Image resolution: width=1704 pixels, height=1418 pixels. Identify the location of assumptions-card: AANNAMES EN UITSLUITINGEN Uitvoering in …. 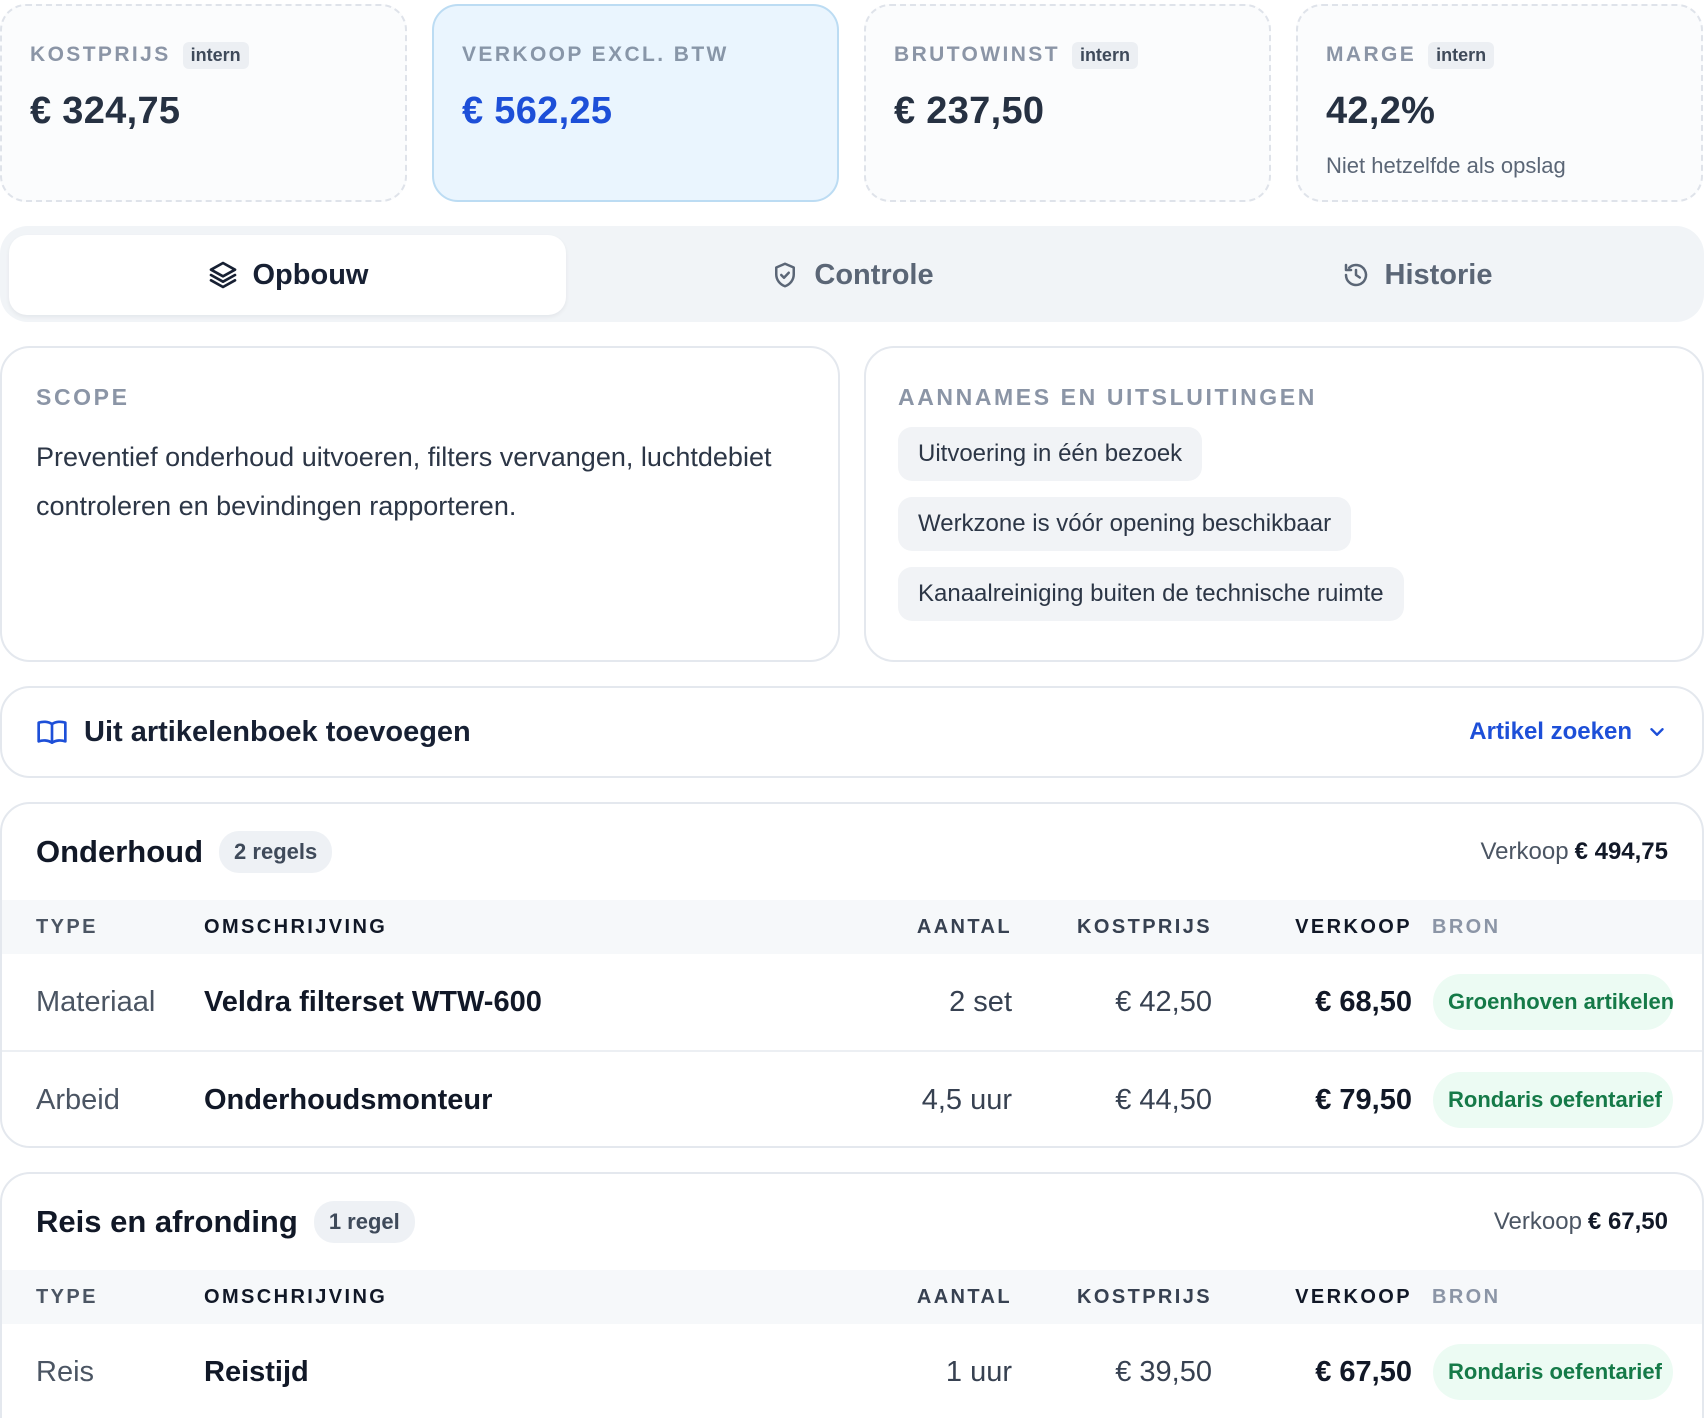
(1284, 504).